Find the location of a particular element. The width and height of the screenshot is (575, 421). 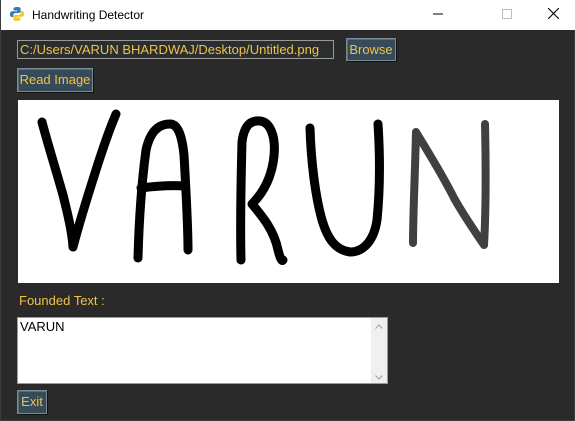

minimize-button is located at coordinates (438, 15).